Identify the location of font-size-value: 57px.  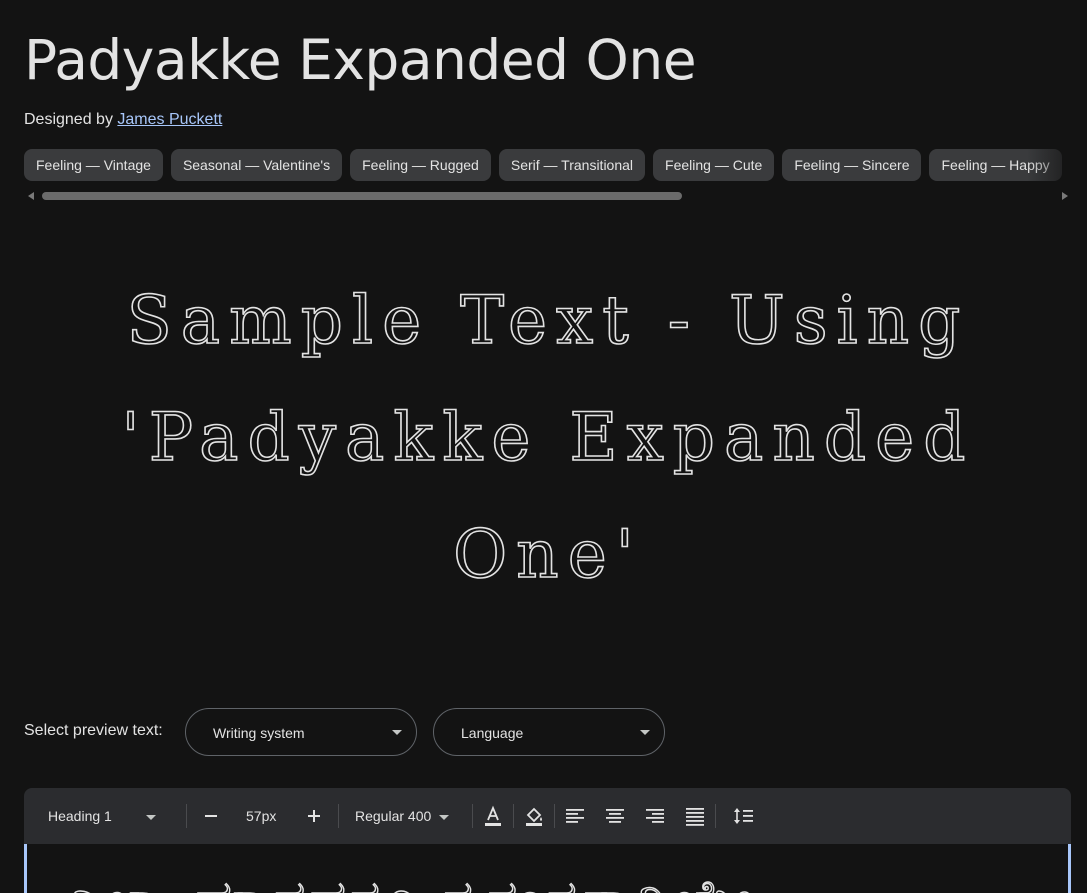
(261, 816).